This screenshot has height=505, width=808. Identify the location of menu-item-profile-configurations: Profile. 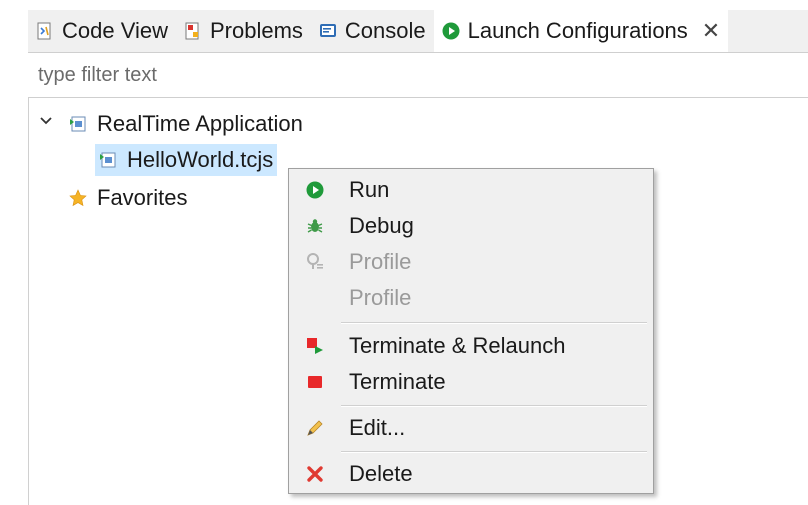
(471, 298).